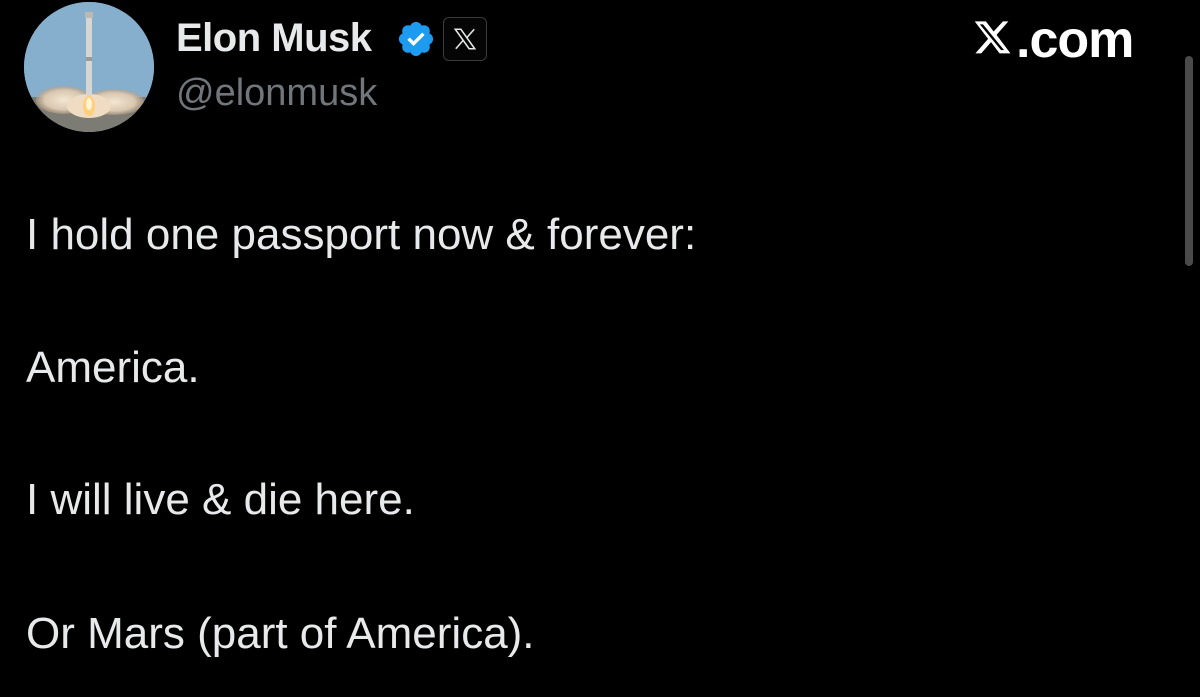  What do you see at coordinates (220, 499) in the screenshot?
I see `tweet-text-line: I will live & die here.` at bounding box center [220, 499].